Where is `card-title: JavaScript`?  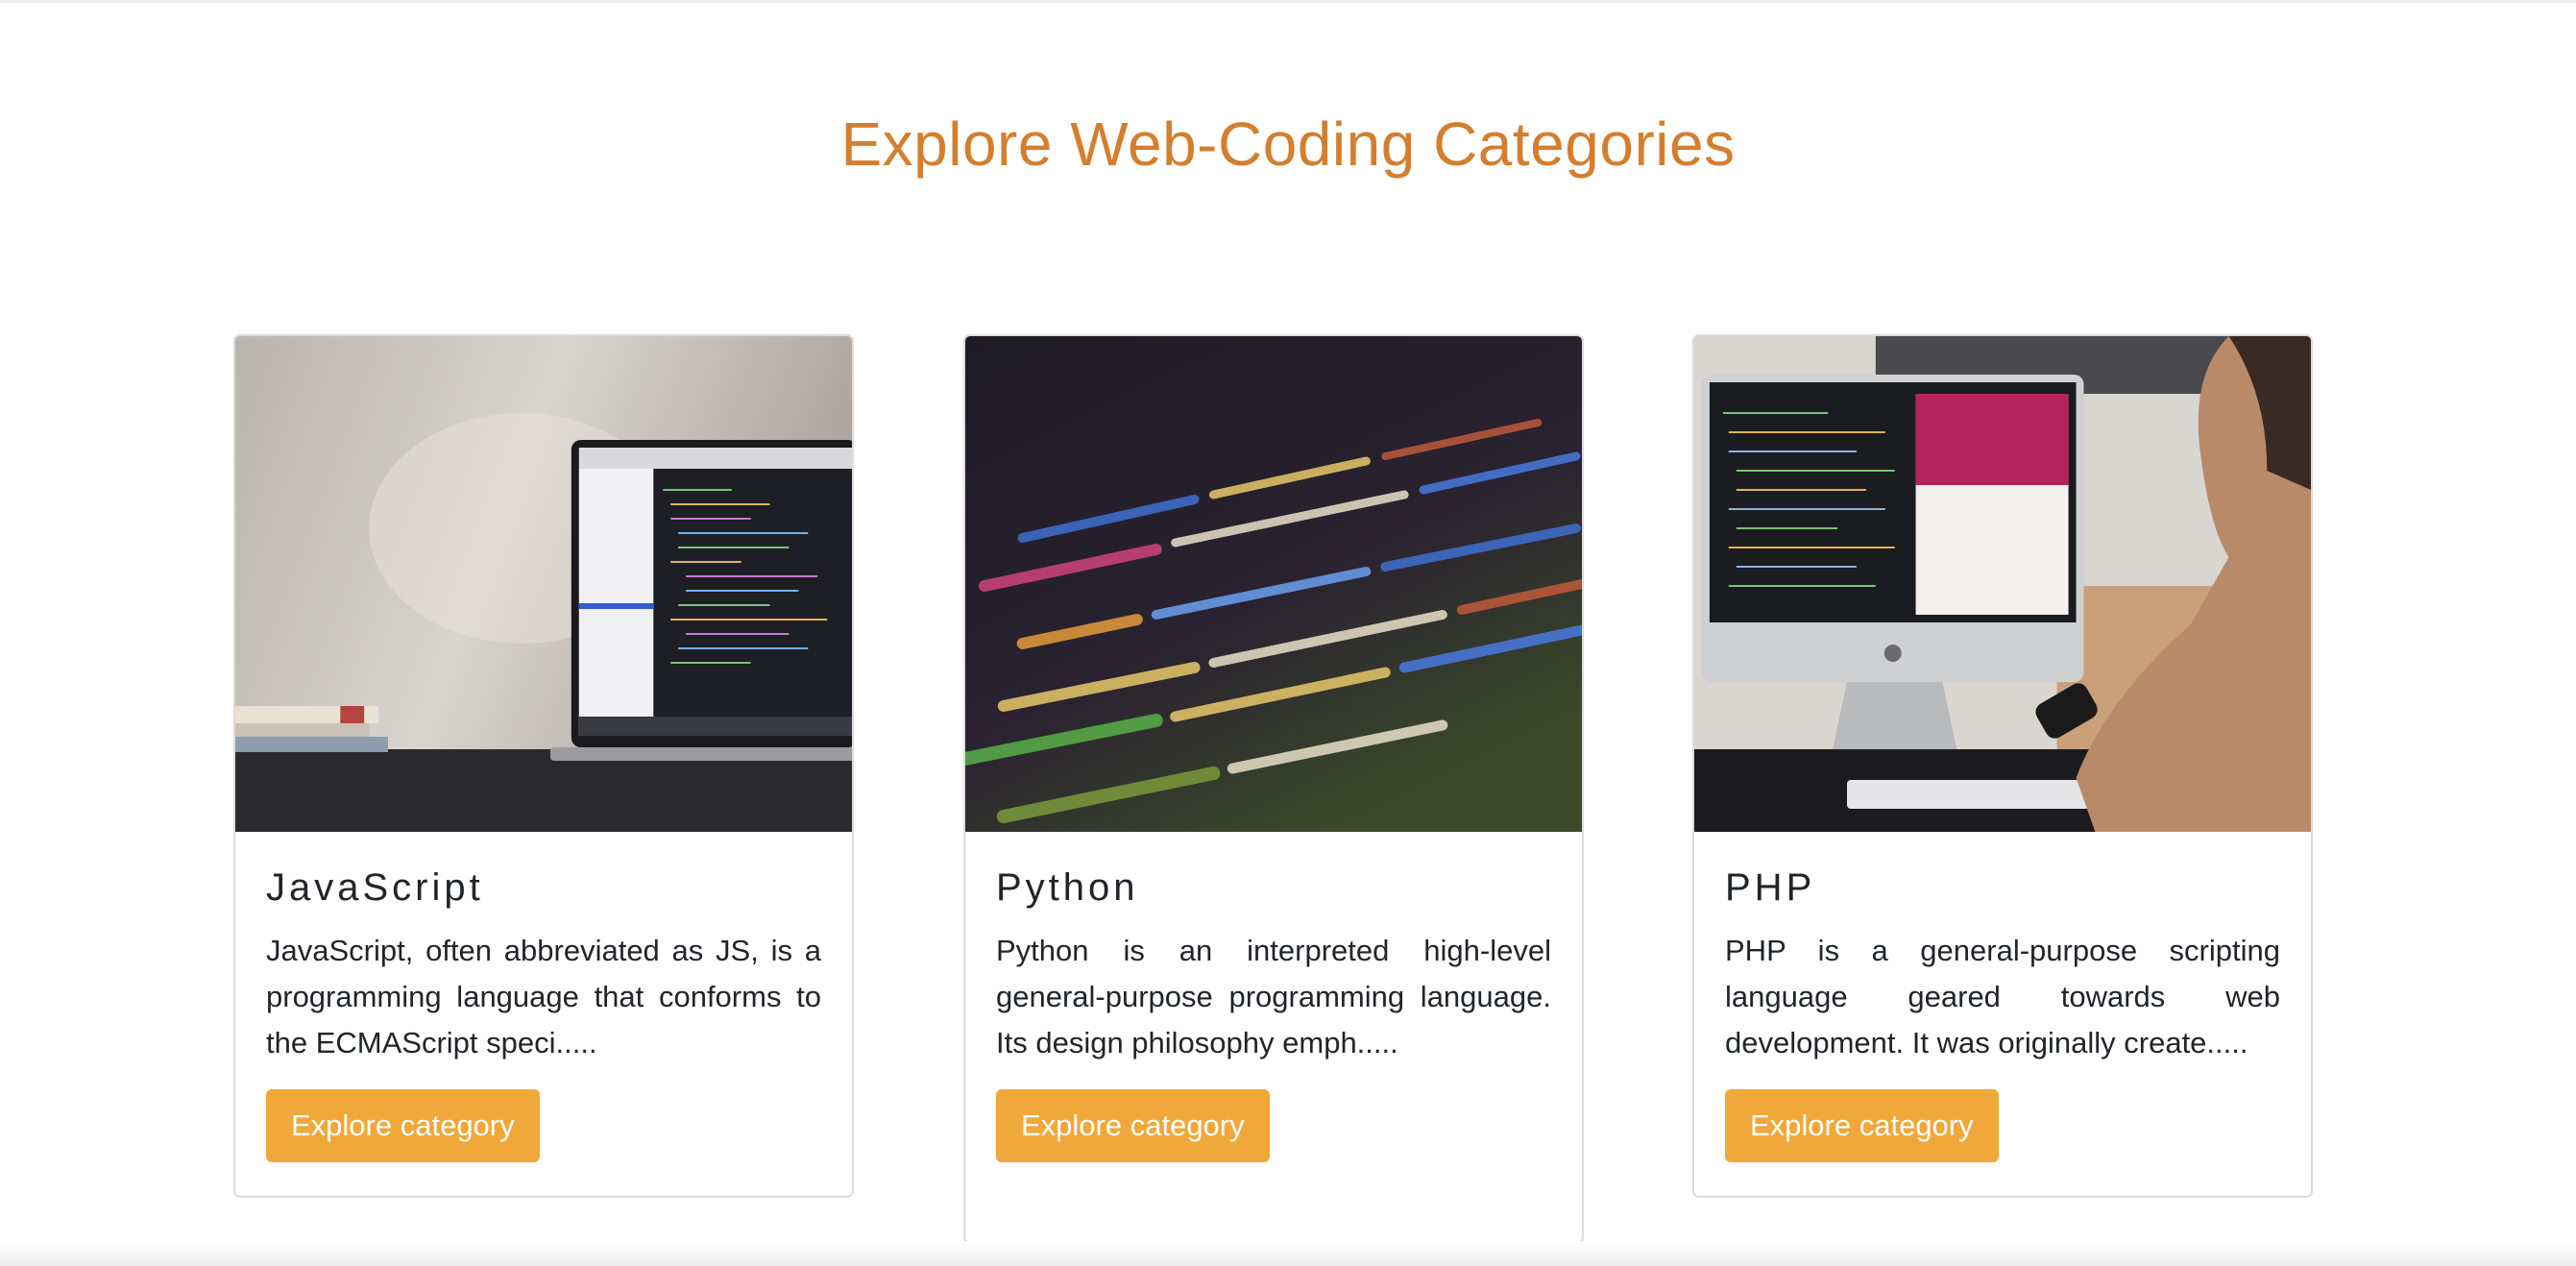
card-title: JavaScript is located at coordinates (375, 888).